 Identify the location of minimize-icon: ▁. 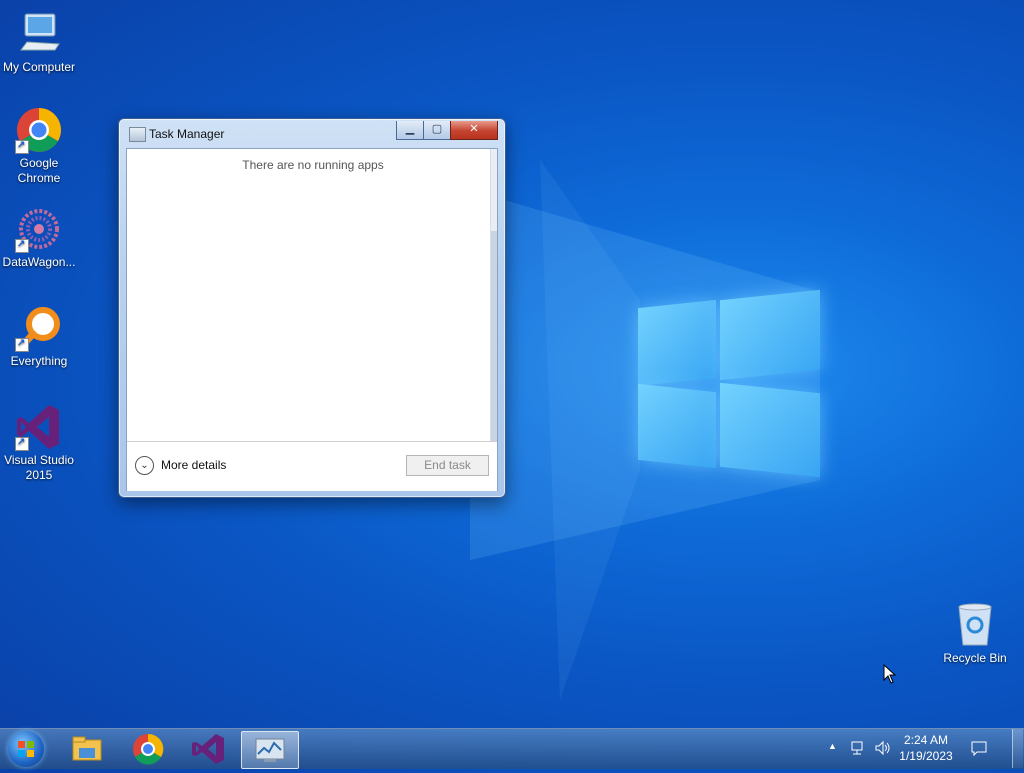
(410, 129).